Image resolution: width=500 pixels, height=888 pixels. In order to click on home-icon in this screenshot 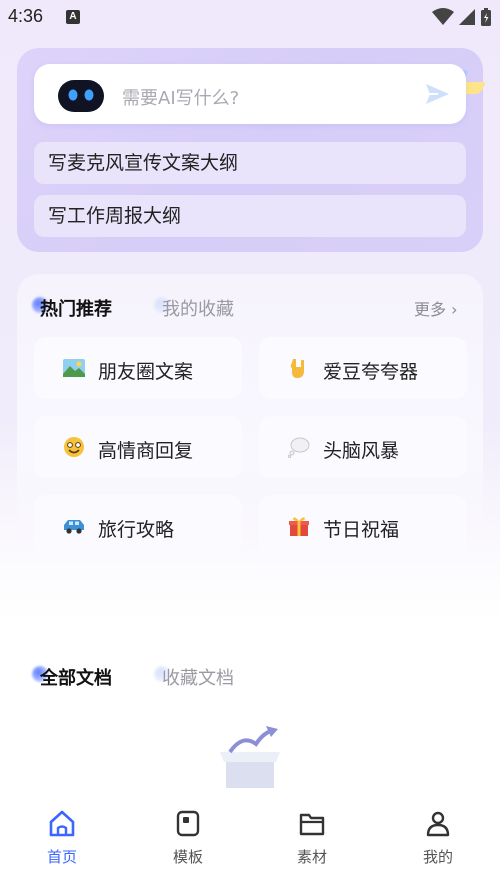, I will do `click(62, 823)`.